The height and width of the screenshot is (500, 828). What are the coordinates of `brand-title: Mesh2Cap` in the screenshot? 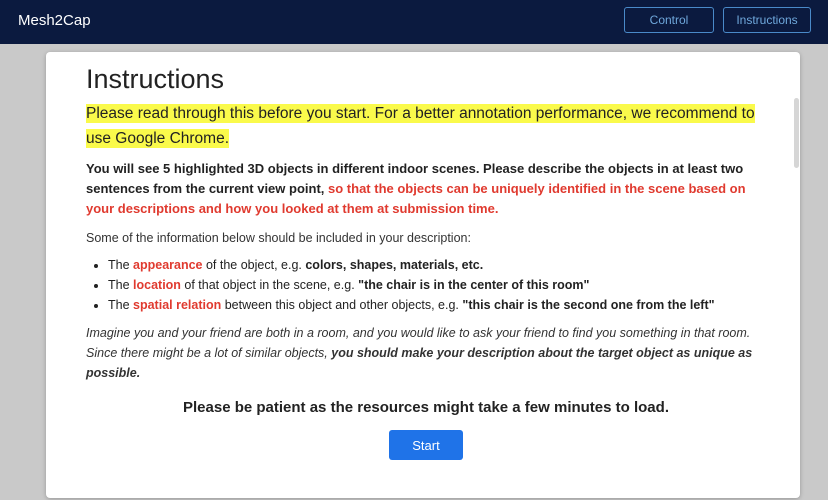 It's located at (54, 20).